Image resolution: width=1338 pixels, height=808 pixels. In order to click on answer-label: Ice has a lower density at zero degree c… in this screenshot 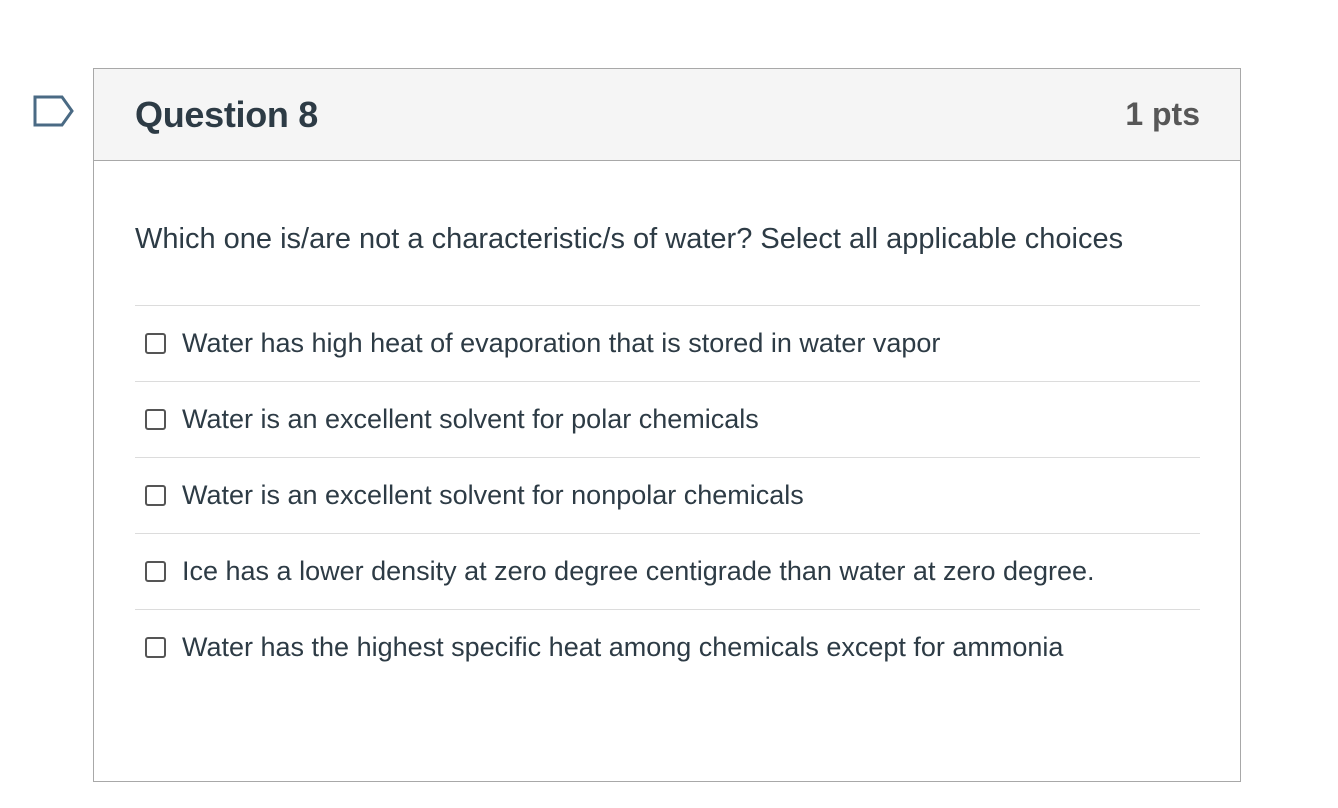, I will do `click(638, 571)`.